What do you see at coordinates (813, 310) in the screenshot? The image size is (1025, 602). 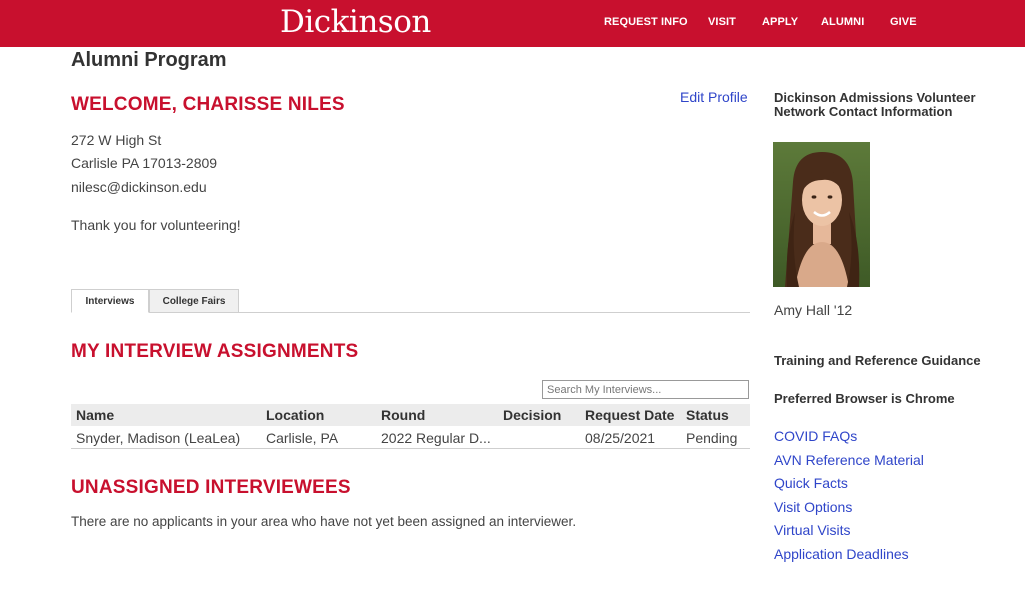 I see `contact-name: Amy Hall '12` at bounding box center [813, 310].